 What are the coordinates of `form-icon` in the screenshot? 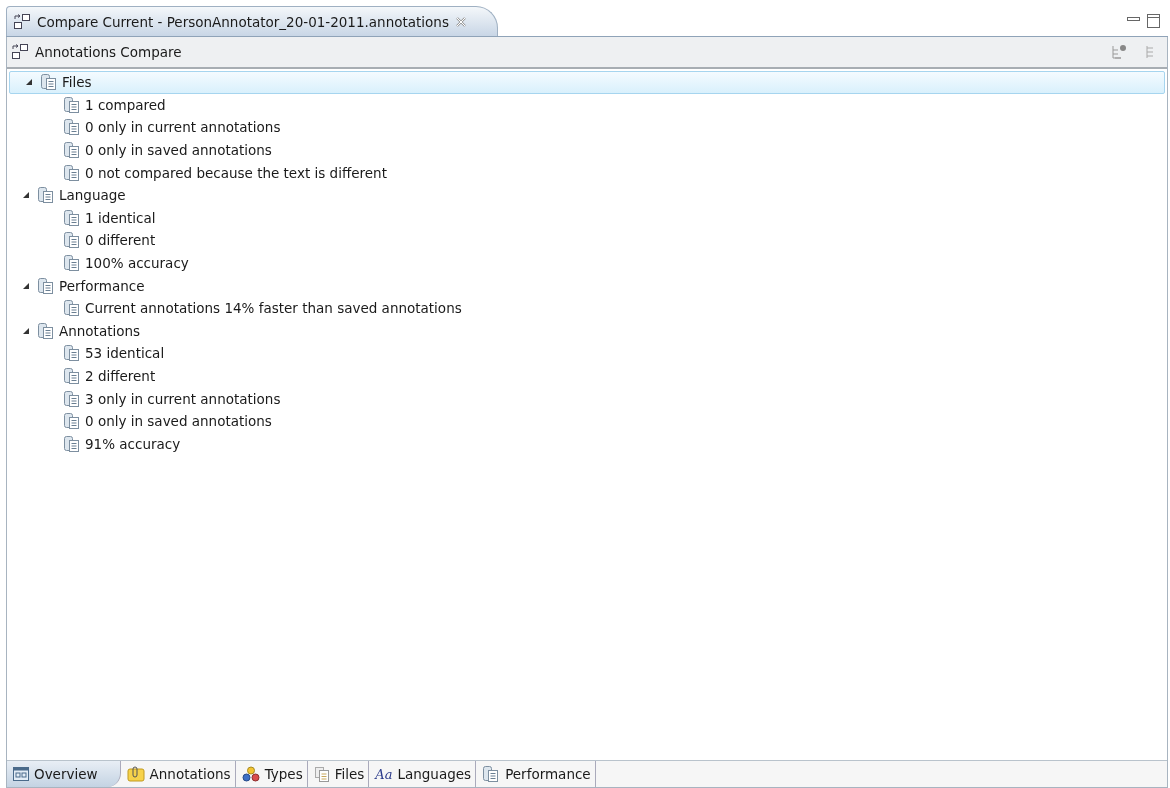 It's located at (21, 774).